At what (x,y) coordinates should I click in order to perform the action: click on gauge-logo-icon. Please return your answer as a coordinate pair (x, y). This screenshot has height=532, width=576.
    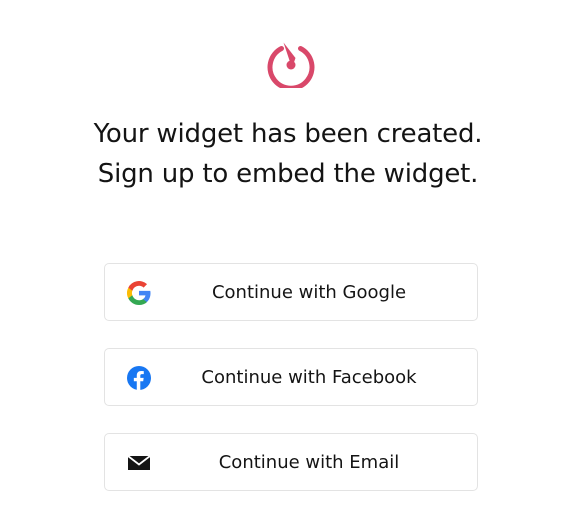
    Looking at the image, I should click on (291, 65).